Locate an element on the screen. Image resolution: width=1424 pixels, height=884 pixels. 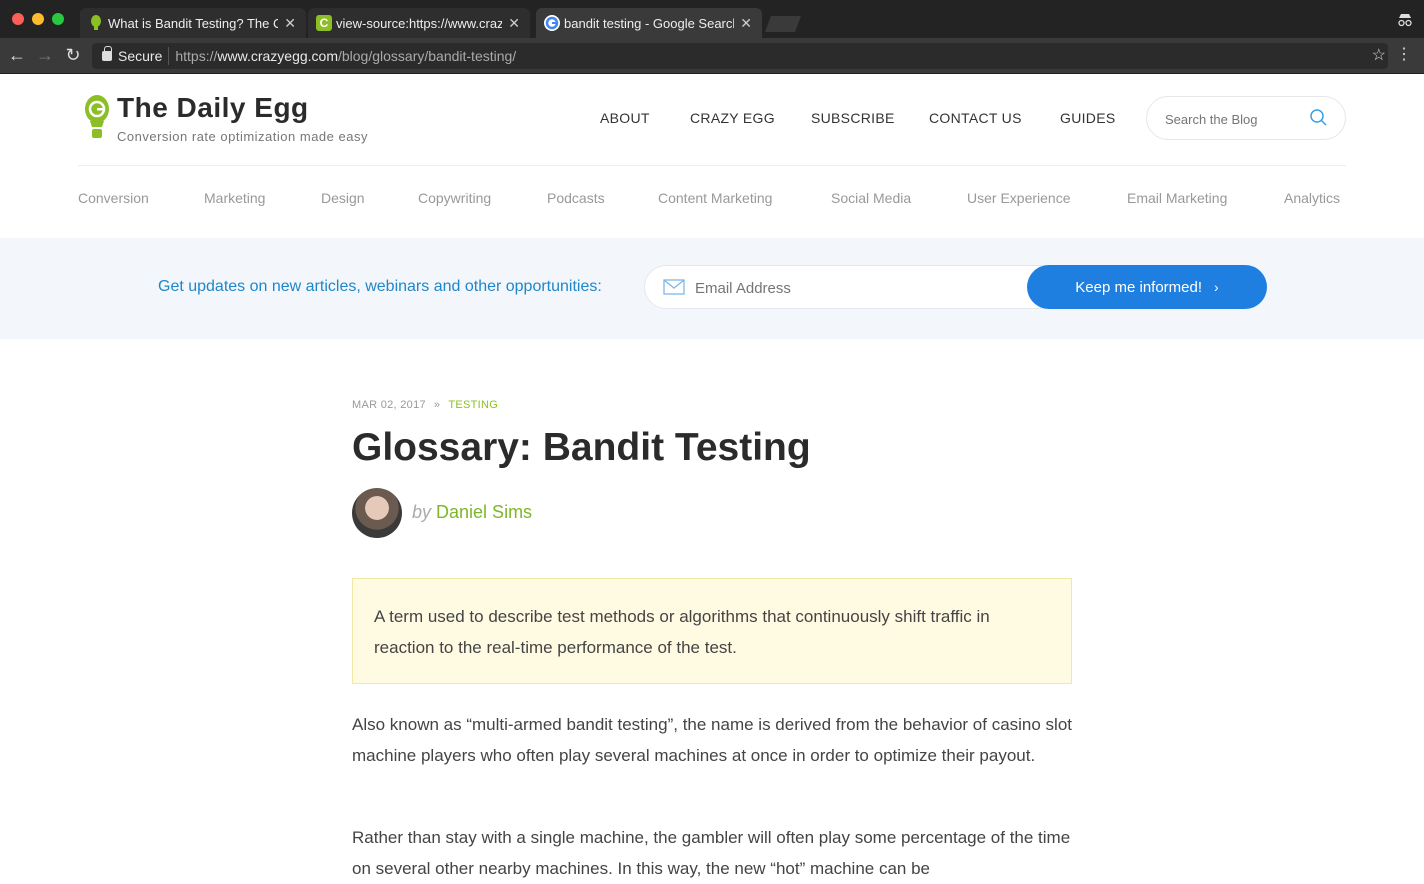
browser-tab-google-search: bandit testing - Google Search ✕ is located at coordinates (649, 23).